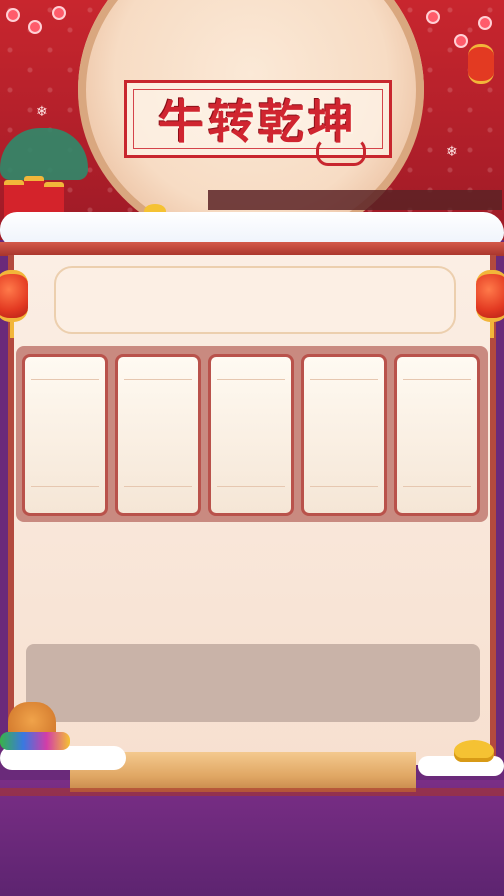 The width and height of the screenshot is (504, 896). Describe the element at coordinates (341, 152) in the screenshot. I see `cloud-icon` at that location.